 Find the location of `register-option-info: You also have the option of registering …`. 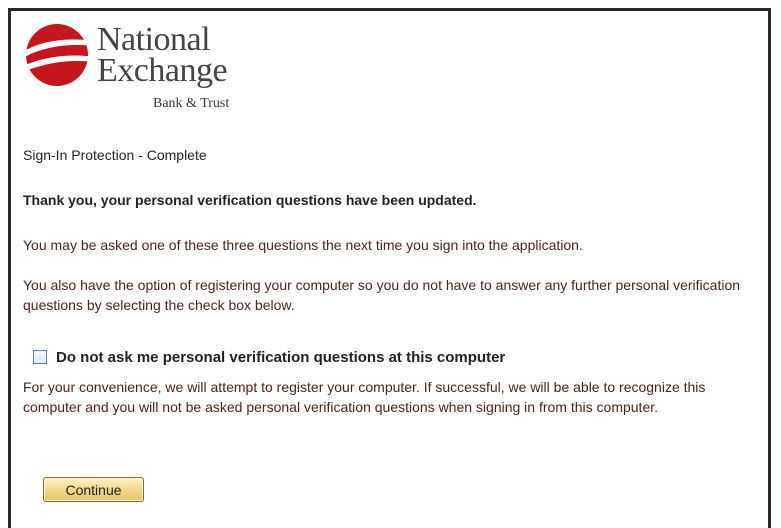

register-option-info: You also have the option of registering … is located at coordinates (382, 295).